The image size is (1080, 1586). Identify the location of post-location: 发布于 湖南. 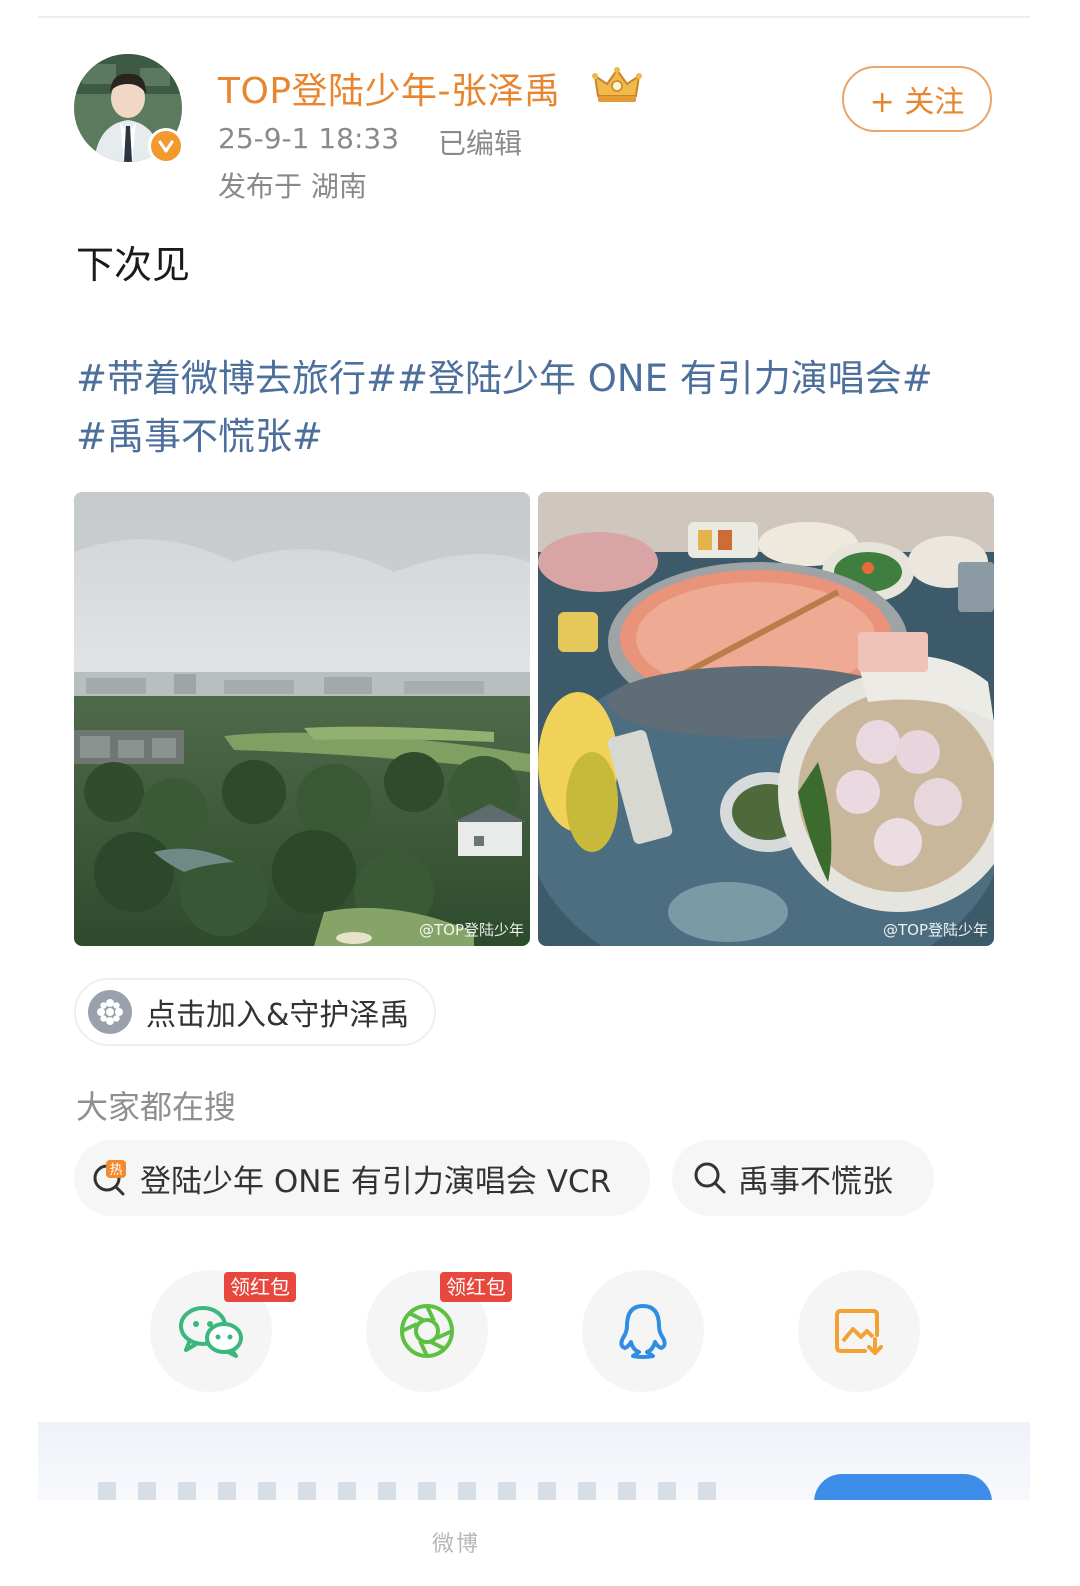
(292, 186).